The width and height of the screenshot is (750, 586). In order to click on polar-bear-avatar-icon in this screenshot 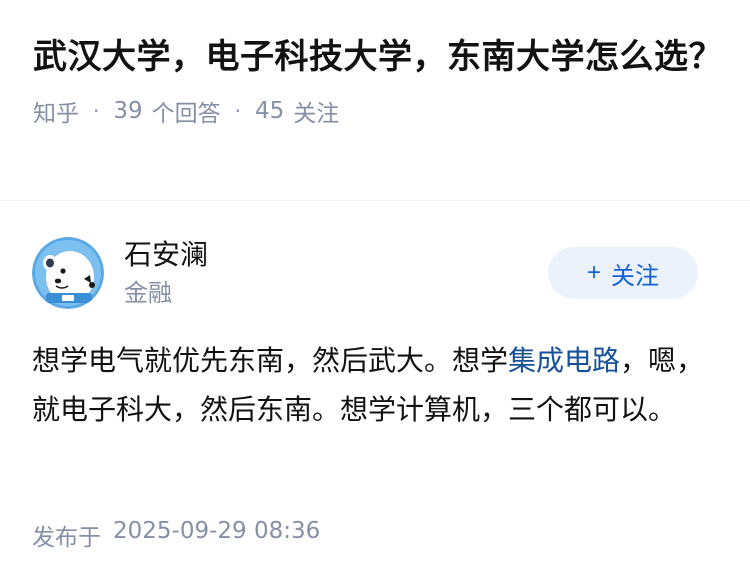, I will do `click(68, 273)`.